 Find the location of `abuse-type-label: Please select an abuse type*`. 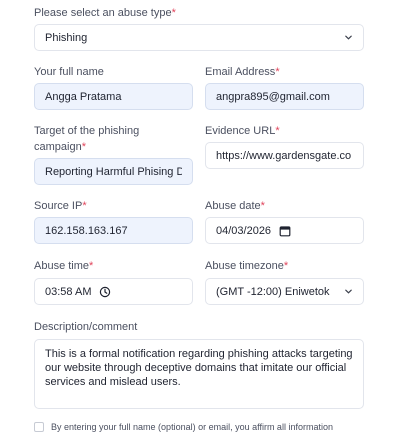

abuse-type-label: Please select an abuse type* is located at coordinates (105, 13).